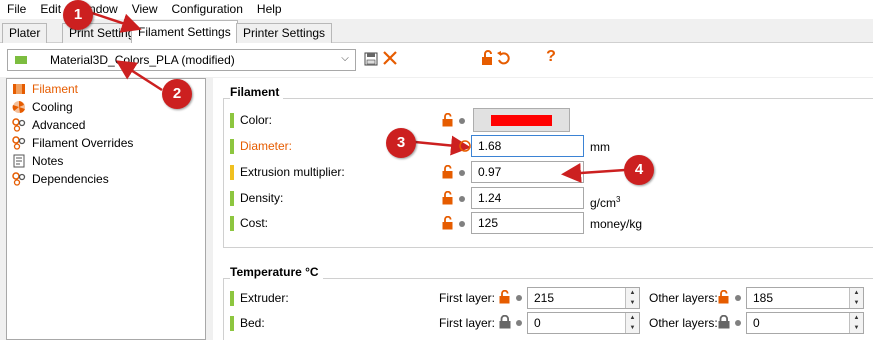 The image size is (873, 340). I want to click on tab-printer-settings: Printer Settings, so click(284, 33).